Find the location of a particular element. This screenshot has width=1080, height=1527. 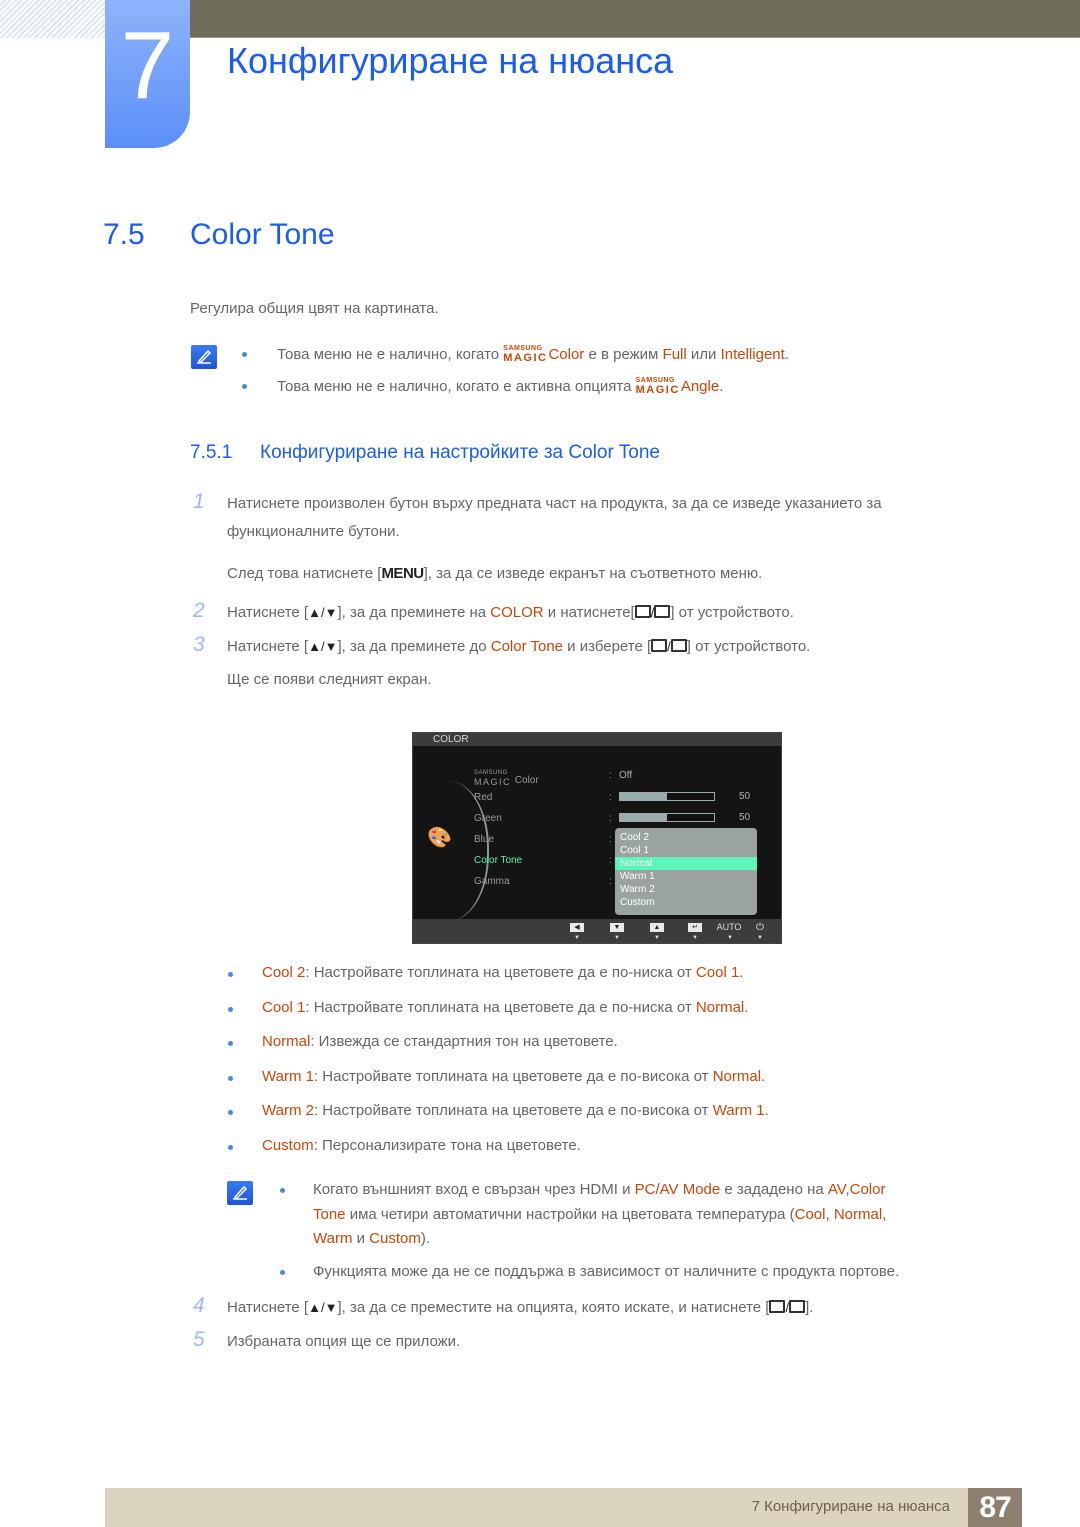

osd-footer: ◀ ▼ ▲ ↵ AUTO ⏻ ▼ ▼ ▼ ▼ ▼ ▼ is located at coordinates (597, 931).